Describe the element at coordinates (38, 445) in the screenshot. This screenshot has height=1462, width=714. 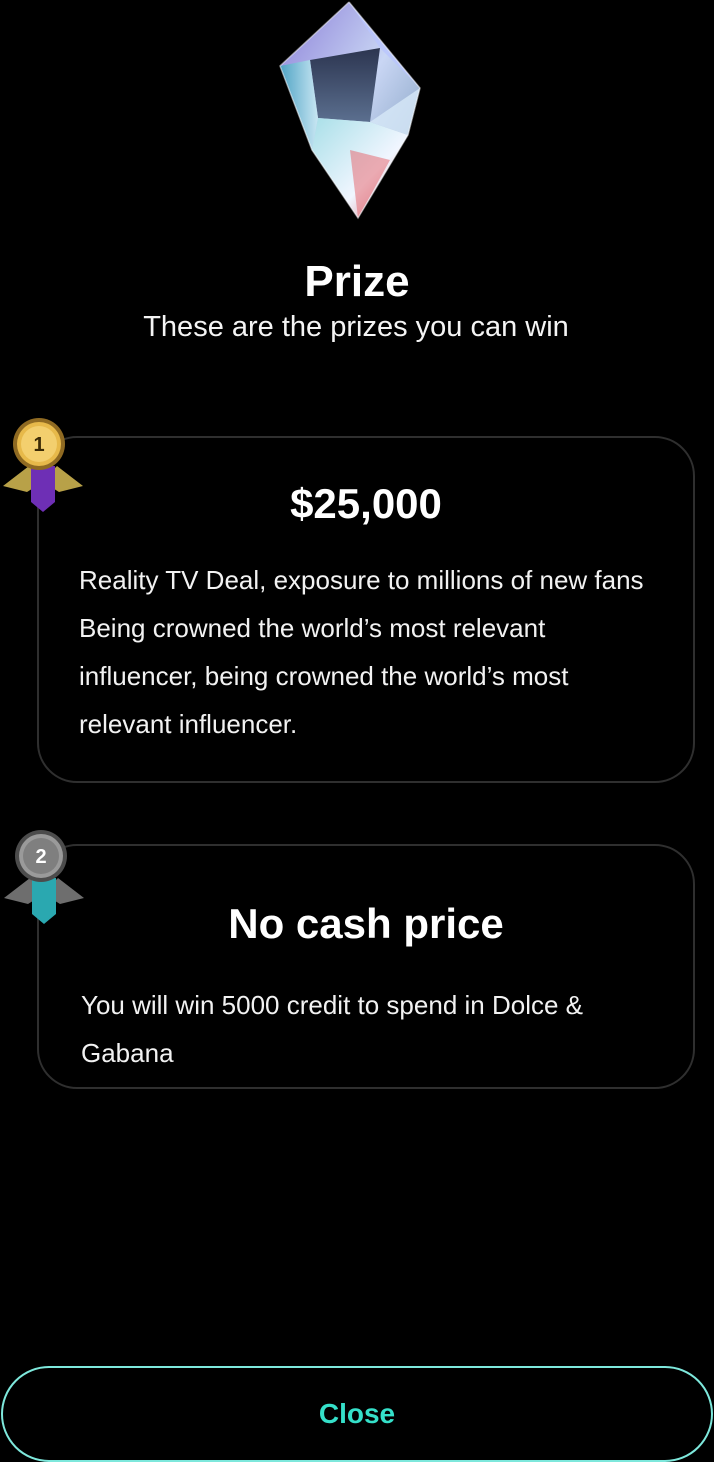
I see `medal-rank: 1` at that location.